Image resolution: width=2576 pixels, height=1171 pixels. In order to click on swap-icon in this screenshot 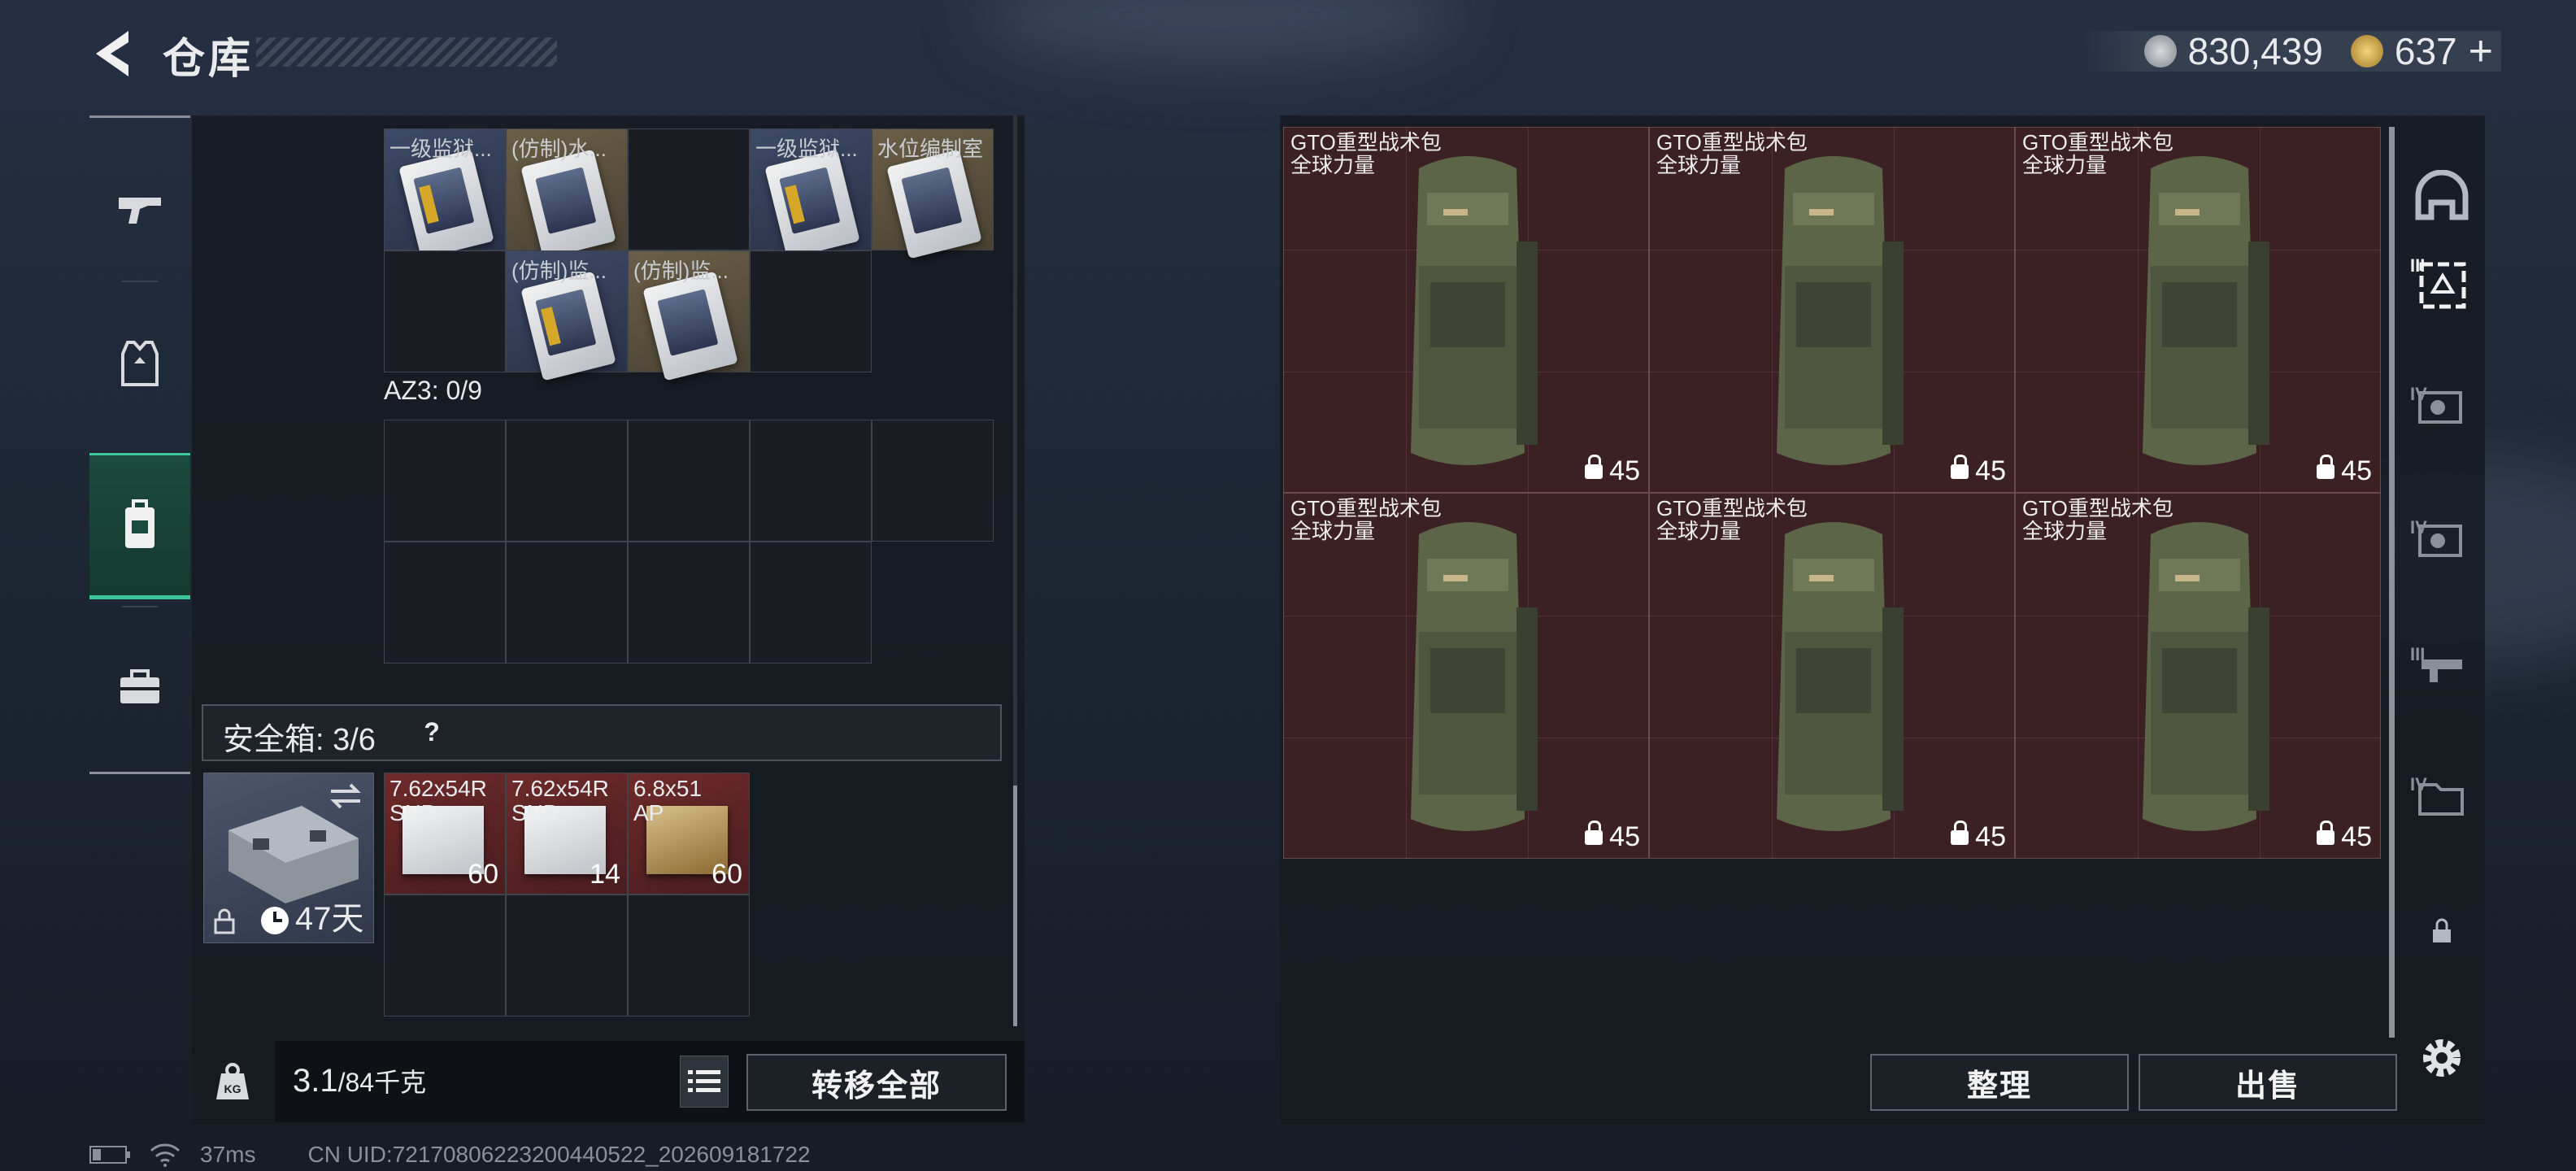, I will do `click(346, 796)`.